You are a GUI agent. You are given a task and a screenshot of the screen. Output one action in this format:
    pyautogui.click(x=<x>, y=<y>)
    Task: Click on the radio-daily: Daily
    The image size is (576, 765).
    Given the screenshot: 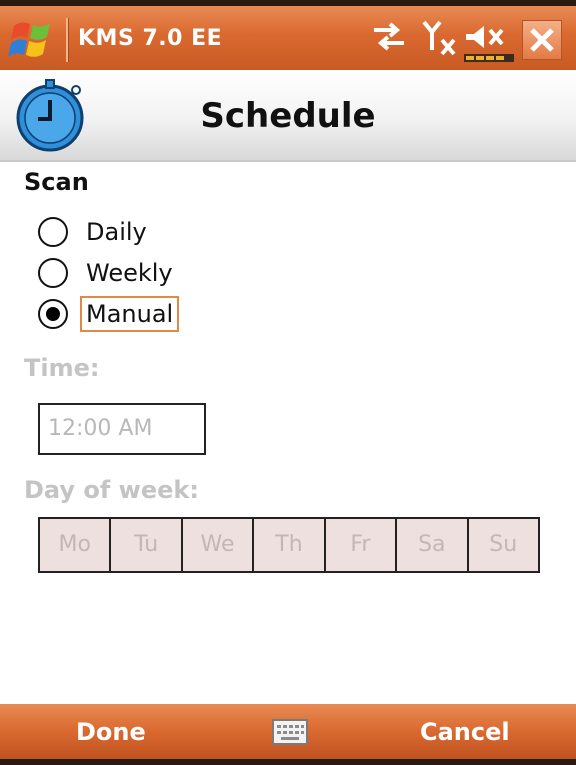 What is the action you would take?
    pyautogui.click(x=95, y=232)
    